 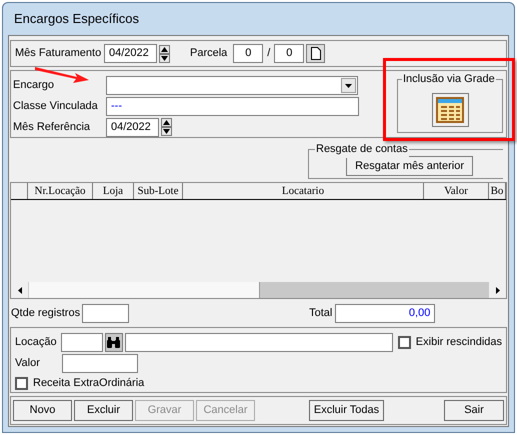 I want to click on table-icon, so click(x=450, y=110).